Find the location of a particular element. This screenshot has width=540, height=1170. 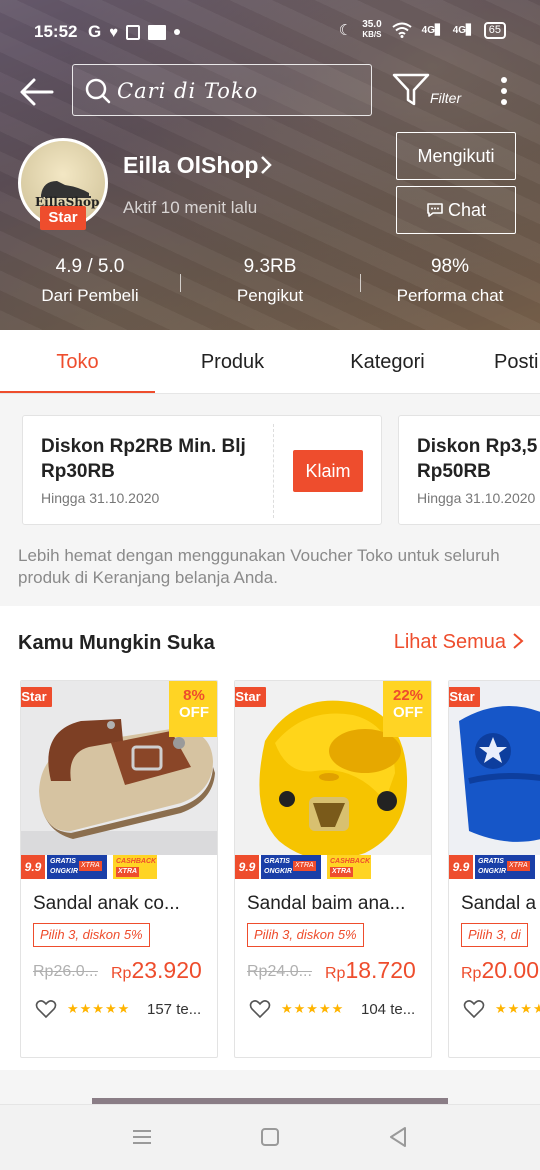

tab-toko: Toko is located at coordinates (77, 361).